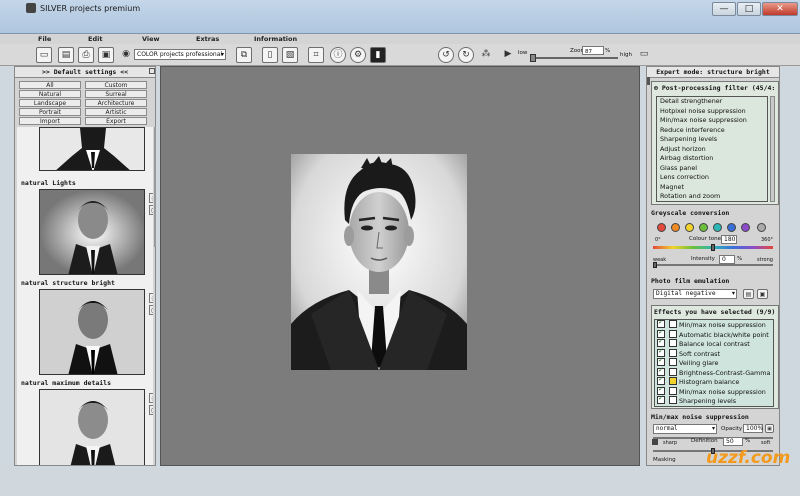 The image size is (800, 496). I want to click on menu-view: View, so click(151, 39).